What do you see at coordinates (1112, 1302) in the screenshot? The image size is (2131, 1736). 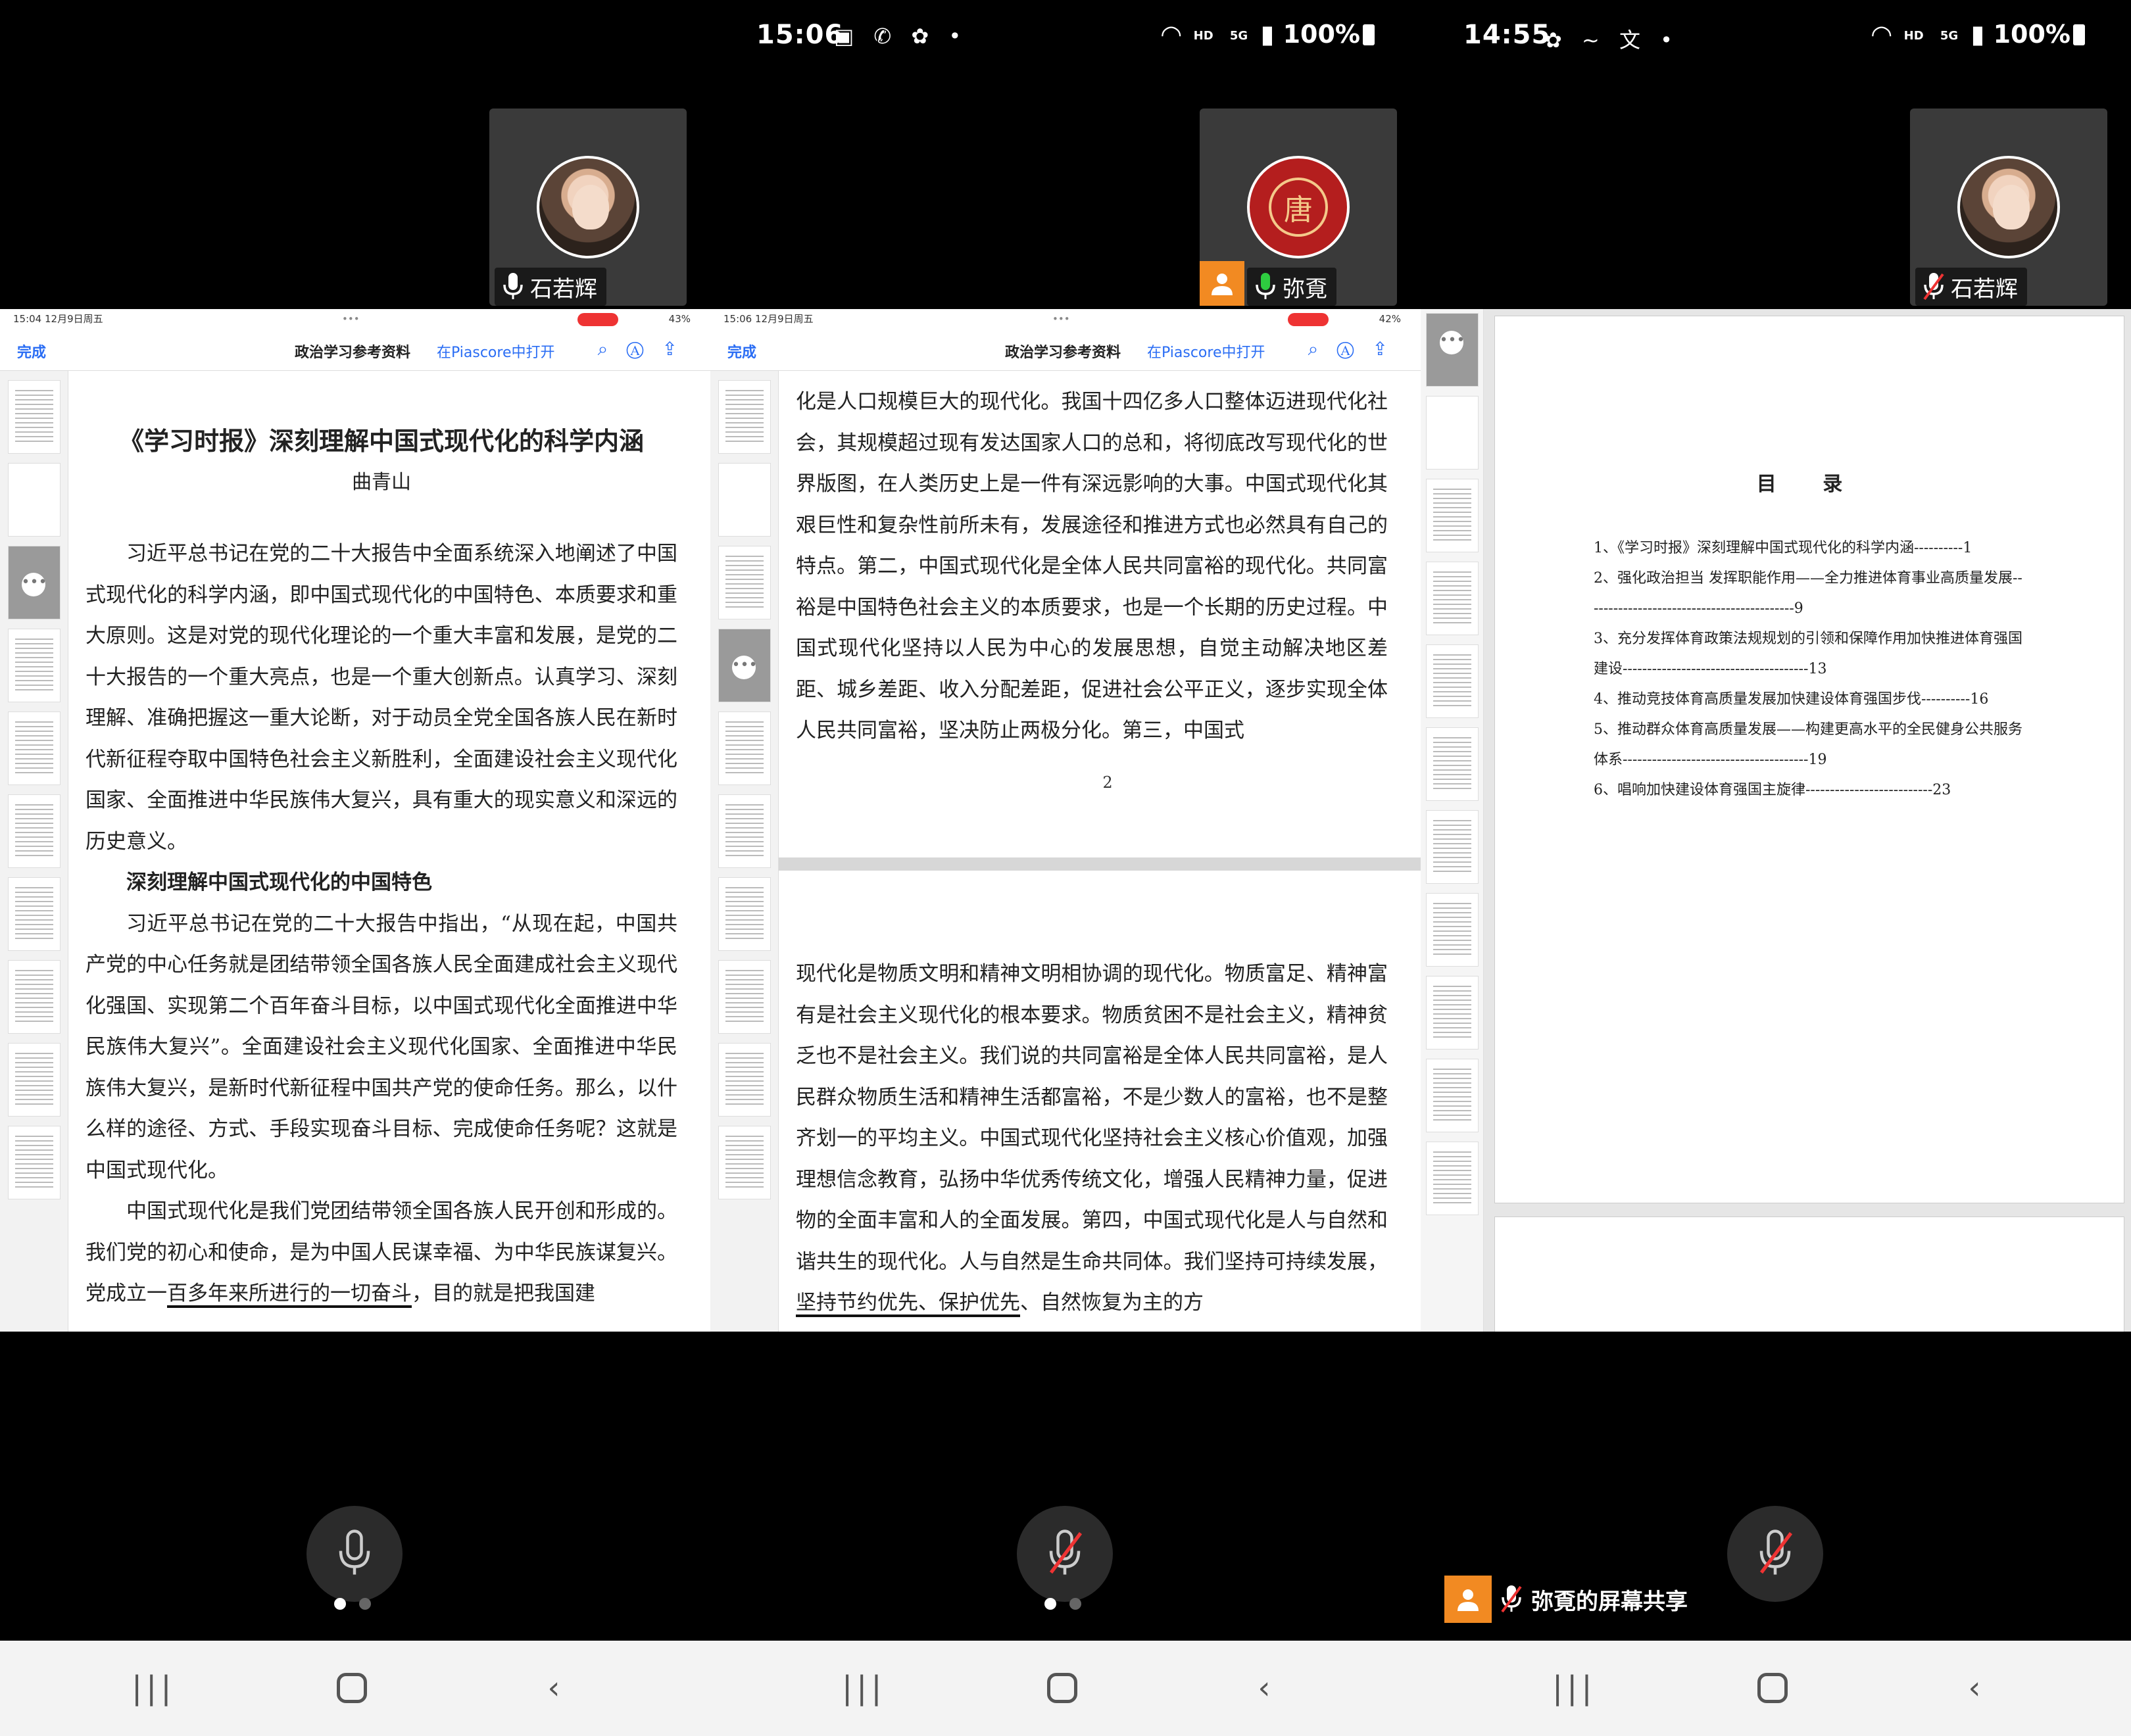 I see `text-span: 、自然恢复为主的方` at bounding box center [1112, 1302].